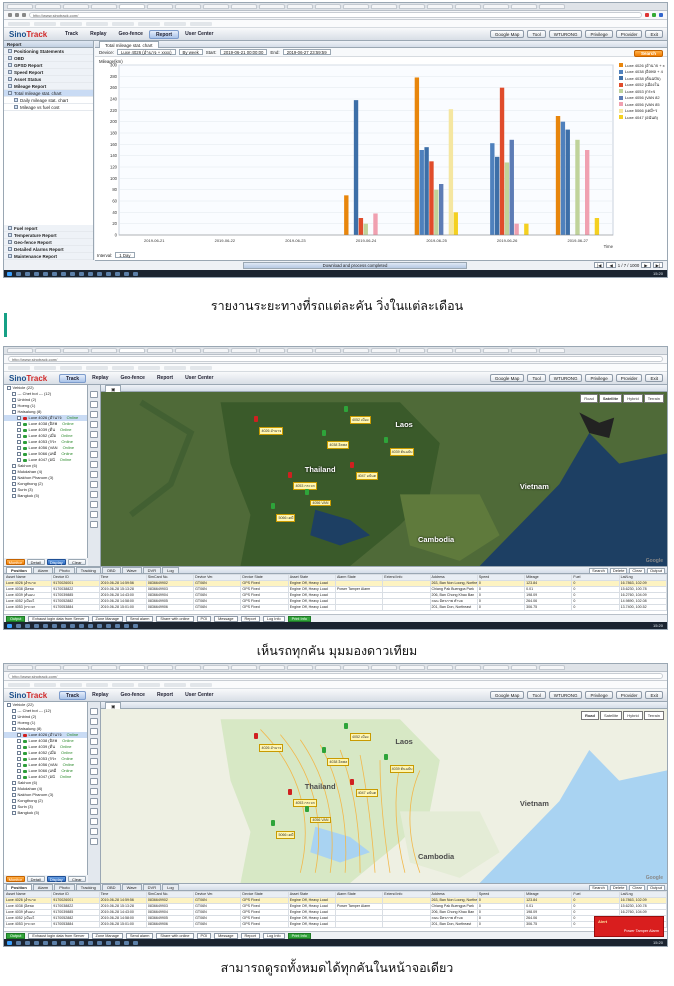 Image resolution: width=674 pixels, height=986 pixels. Describe the element at coordinates (598, 888) in the screenshot. I see `grid-tool-button: Search` at that location.